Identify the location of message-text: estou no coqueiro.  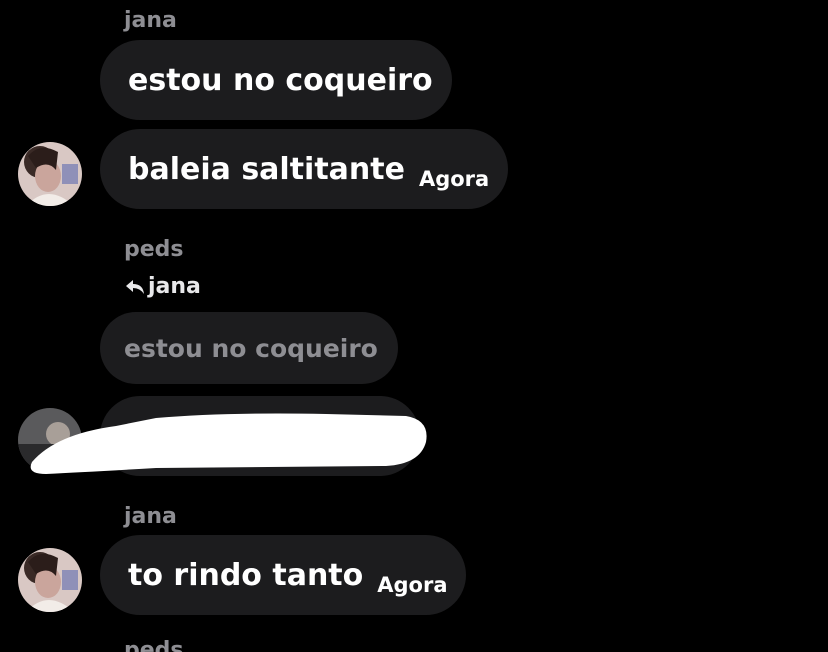
(280, 80).